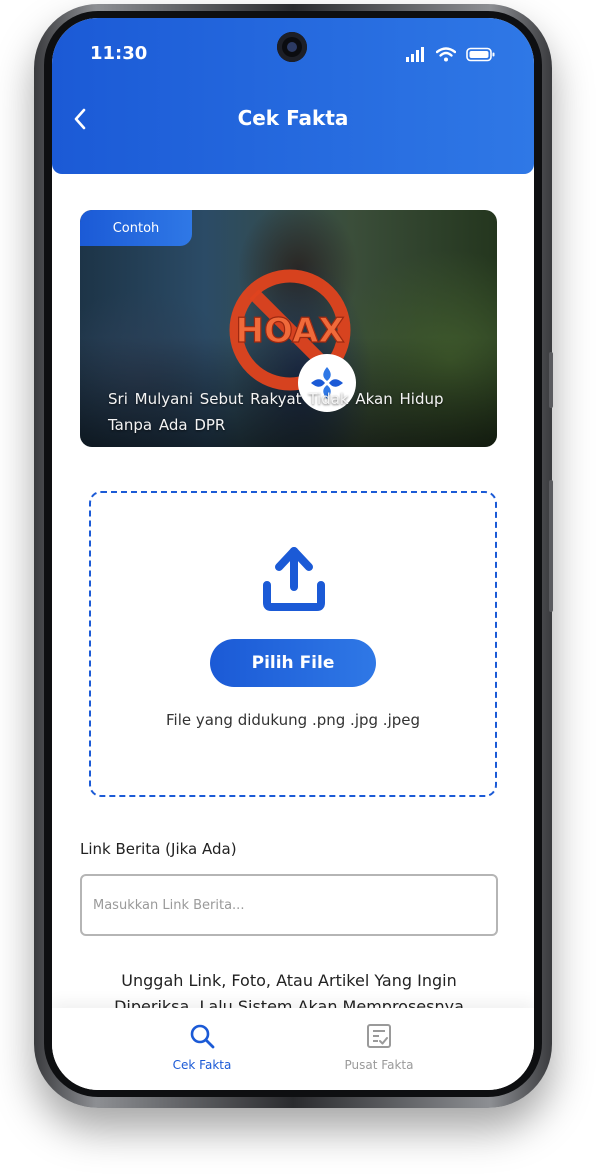 The width and height of the screenshot is (600, 1176). Describe the element at coordinates (289, 905) in the screenshot. I see `news-link-input` at that location.